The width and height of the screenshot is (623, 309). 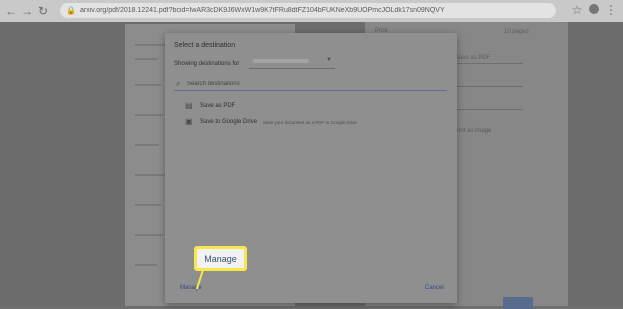 I want to click on star-icon: ☆, so click(x=577, y=10).